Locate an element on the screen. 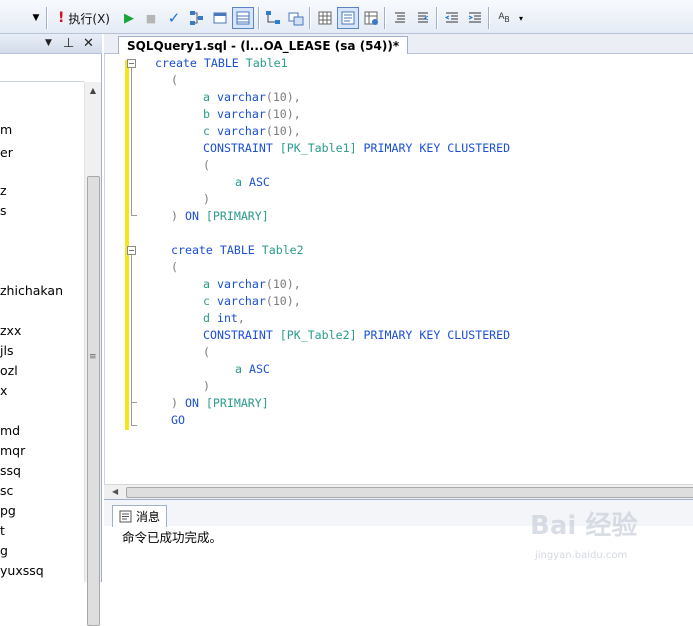 The image size is (693, 626). uncomment-icon is located at coordinates (423, 18).